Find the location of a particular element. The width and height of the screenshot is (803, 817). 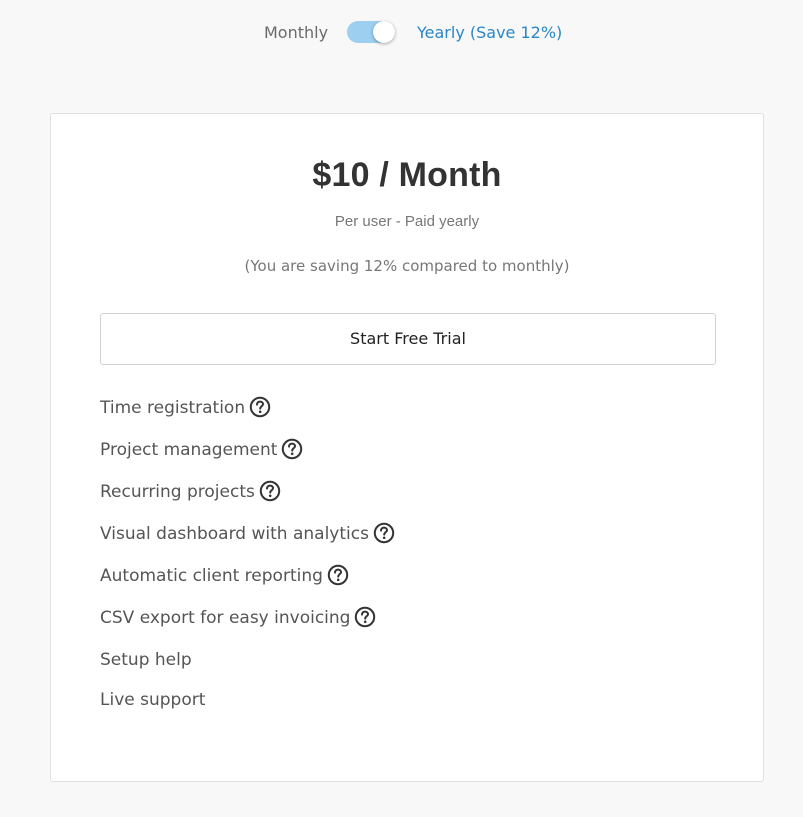

feature-label: Time registration is located at coordinates (173, 408).